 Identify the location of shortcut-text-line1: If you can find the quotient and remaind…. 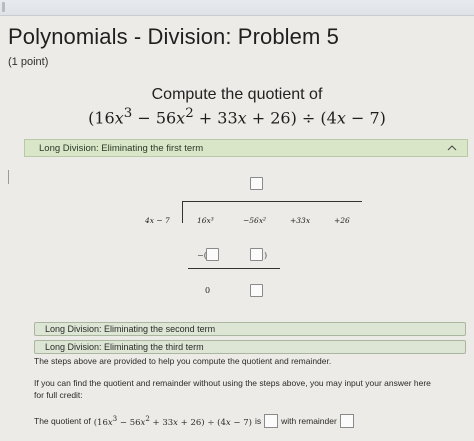
(232, 383).